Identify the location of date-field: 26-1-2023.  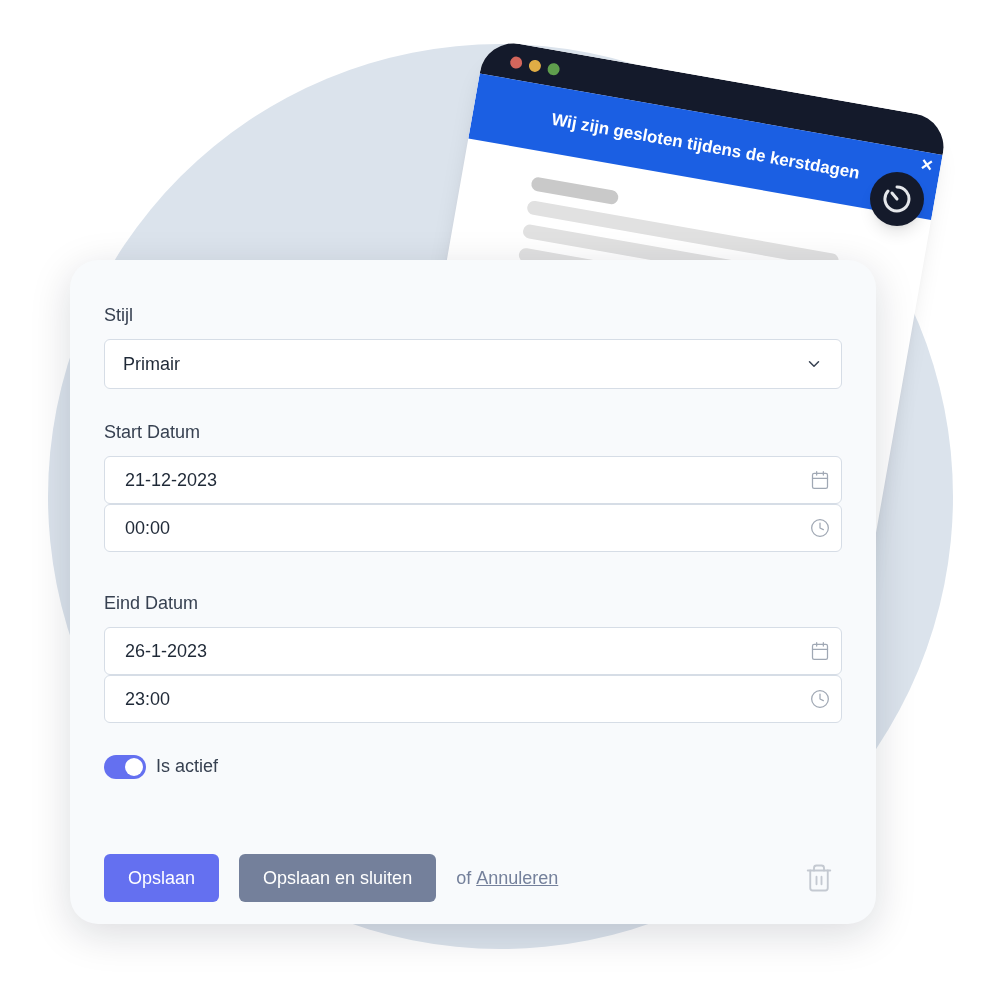
(473, 651).